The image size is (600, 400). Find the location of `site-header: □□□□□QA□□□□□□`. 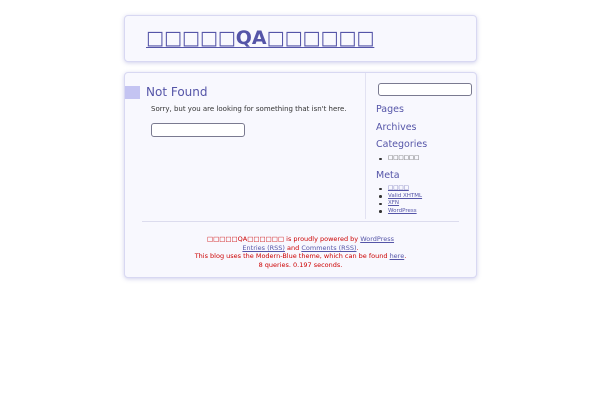

site-header: □□□□□QA□□□□□□ is located at coordinates (300, 38).